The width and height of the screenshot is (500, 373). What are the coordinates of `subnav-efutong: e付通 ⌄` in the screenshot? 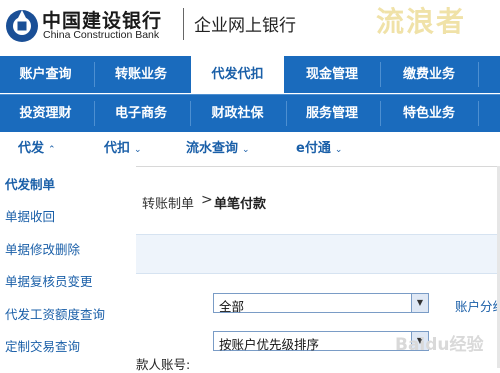 It's located at (319, 148).